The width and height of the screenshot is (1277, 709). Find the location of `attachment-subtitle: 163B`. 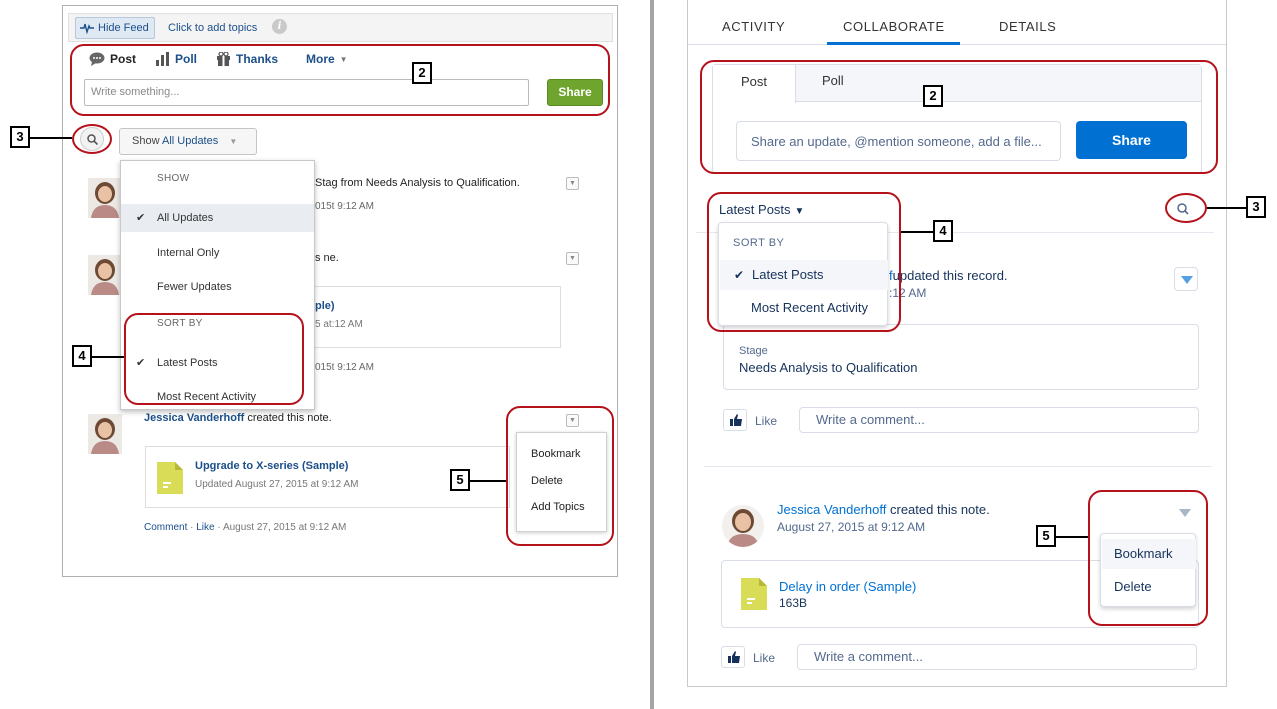

attachment-subtitle: 163B is located at coordinates (793, 603).